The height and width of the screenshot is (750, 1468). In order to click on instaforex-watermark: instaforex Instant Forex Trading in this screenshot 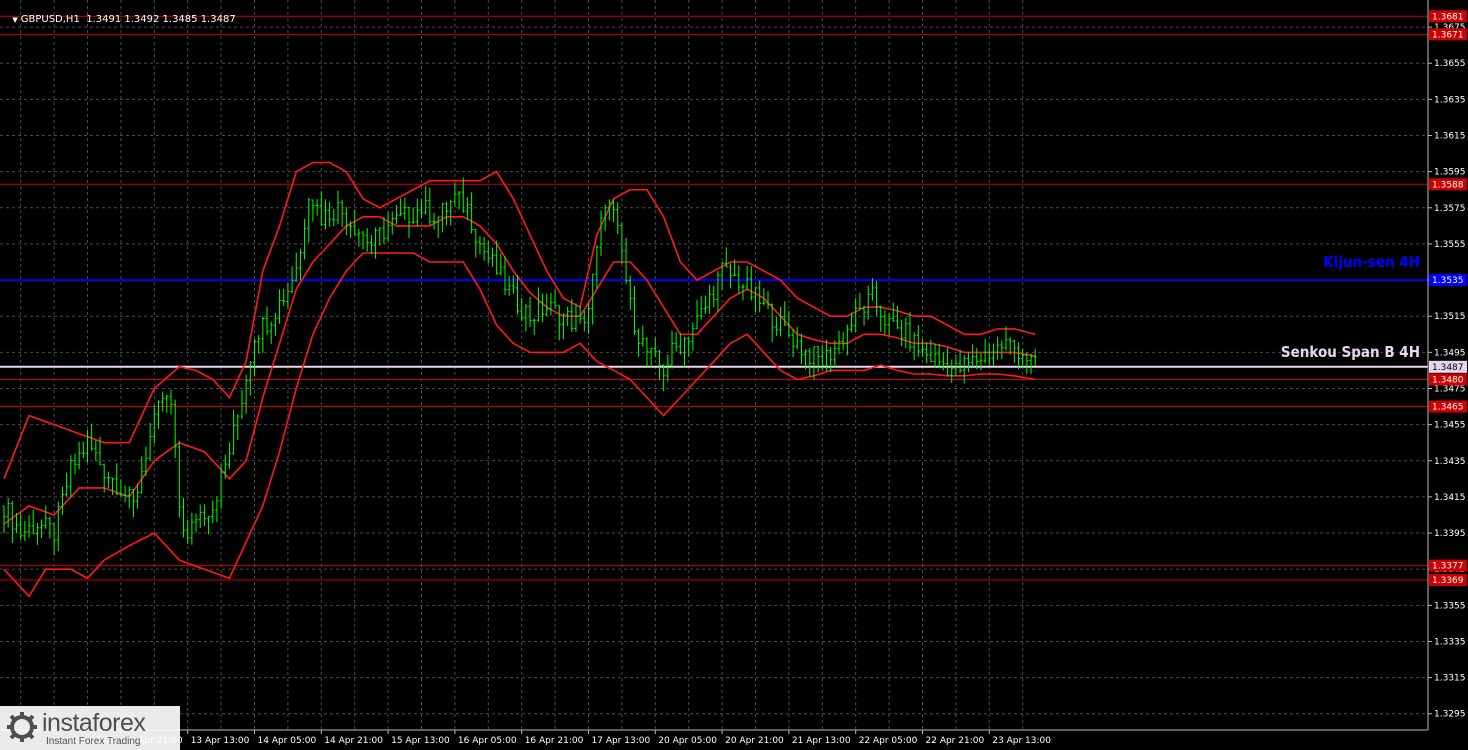, I will do `click(90, 728)`.